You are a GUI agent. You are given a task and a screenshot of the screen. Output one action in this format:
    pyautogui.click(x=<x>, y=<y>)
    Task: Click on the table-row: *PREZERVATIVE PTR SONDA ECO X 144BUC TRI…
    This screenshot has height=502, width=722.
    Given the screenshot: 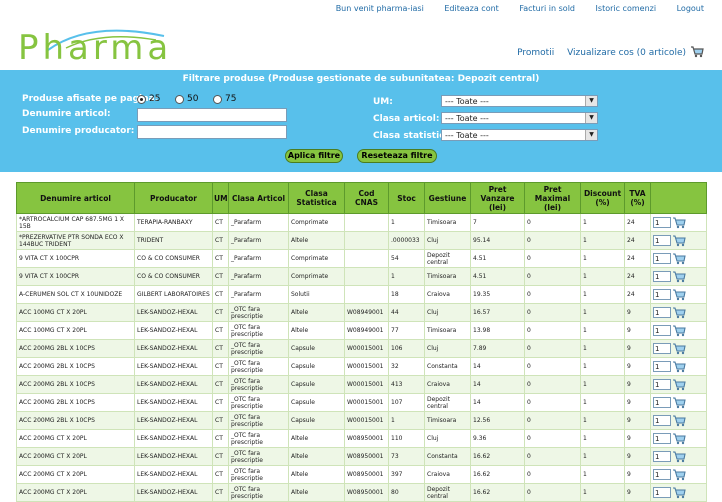 What is the action you would take?
    pyautogui.click(x=361, y=240)
    